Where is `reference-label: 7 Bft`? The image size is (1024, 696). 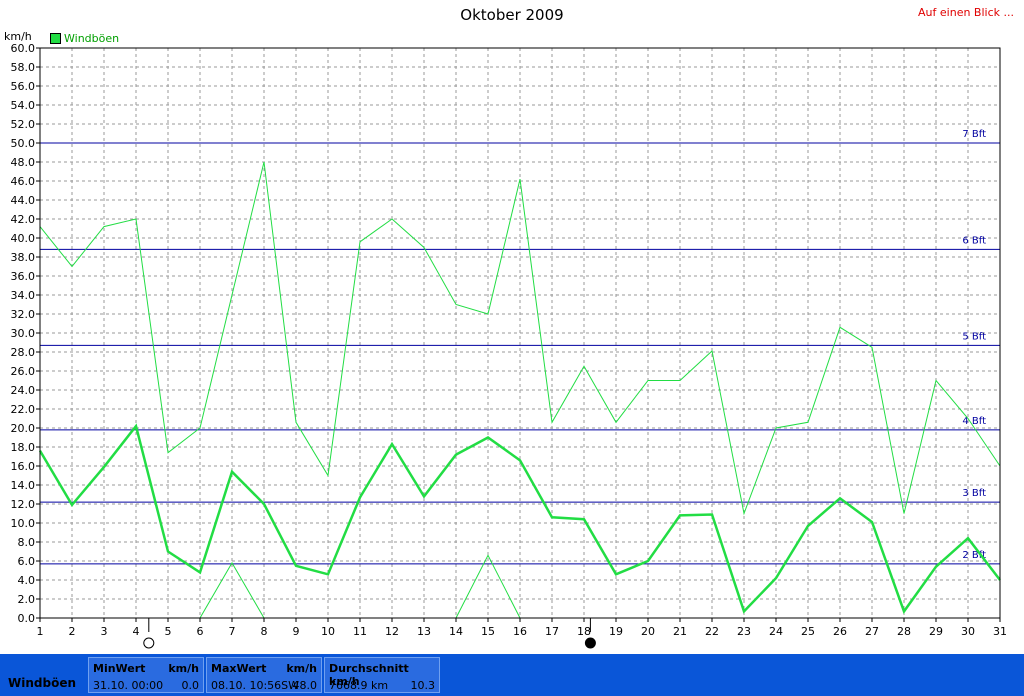 reference-label: 7 Bft is located at coordinates (974, 134).